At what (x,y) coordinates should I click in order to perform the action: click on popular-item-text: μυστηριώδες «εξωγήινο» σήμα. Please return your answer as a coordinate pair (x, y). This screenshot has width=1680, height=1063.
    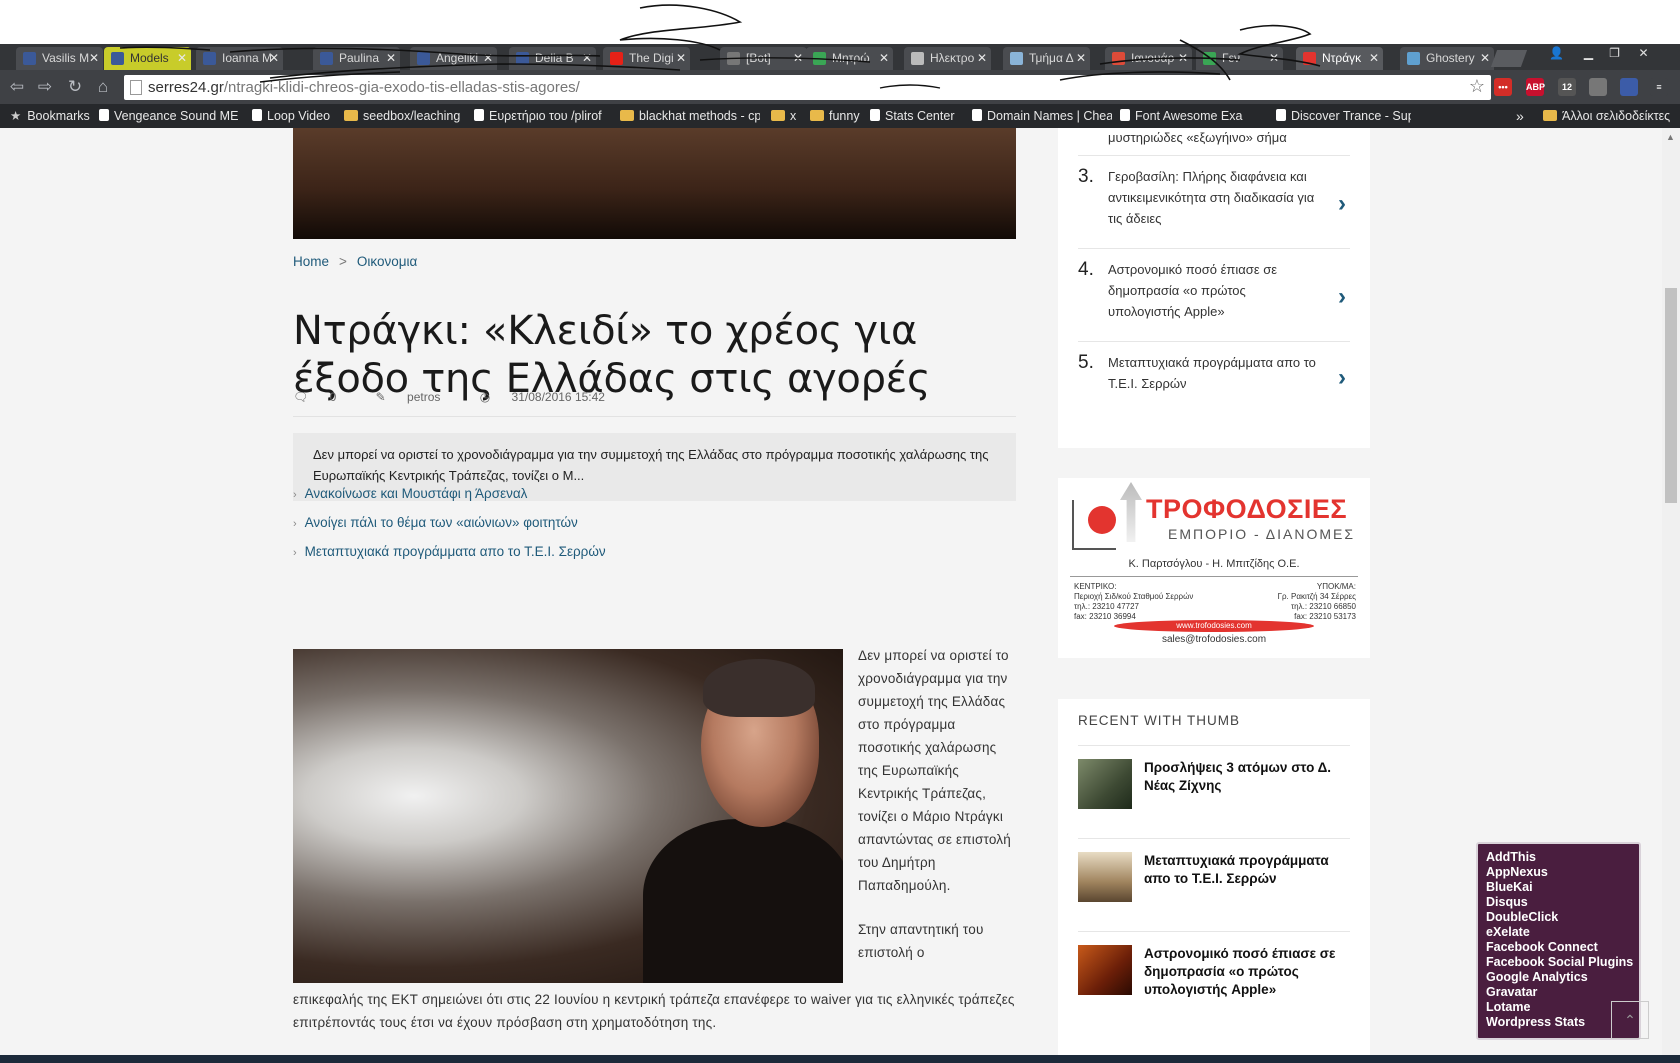
    Looking at the image, I should click on (1197, 137).